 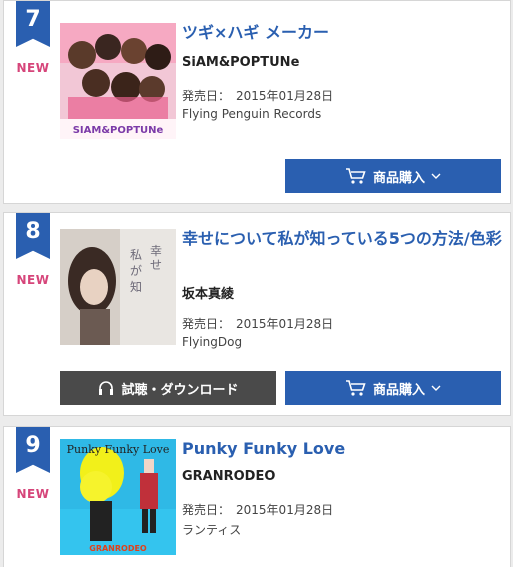 I want to click on rank-badge: 8, so click(x=33, y=236).